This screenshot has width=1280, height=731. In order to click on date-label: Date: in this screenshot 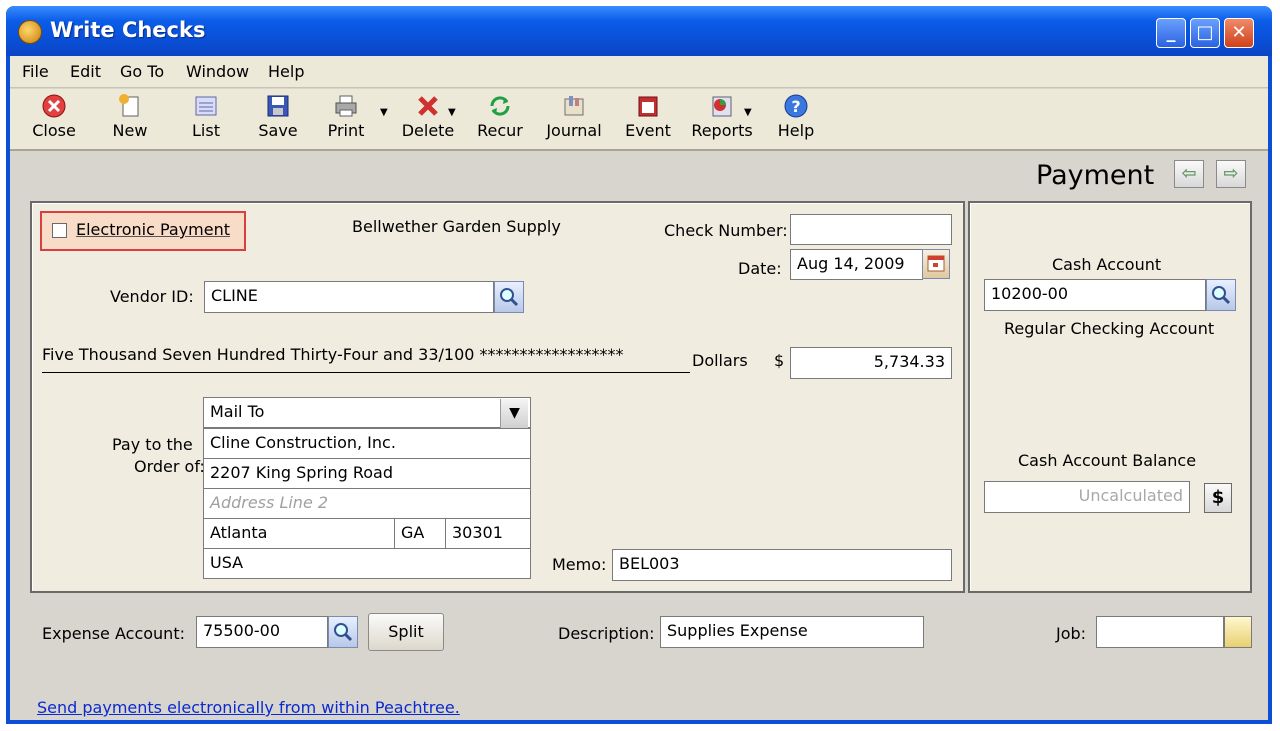, I will do `click(760, 268)`.